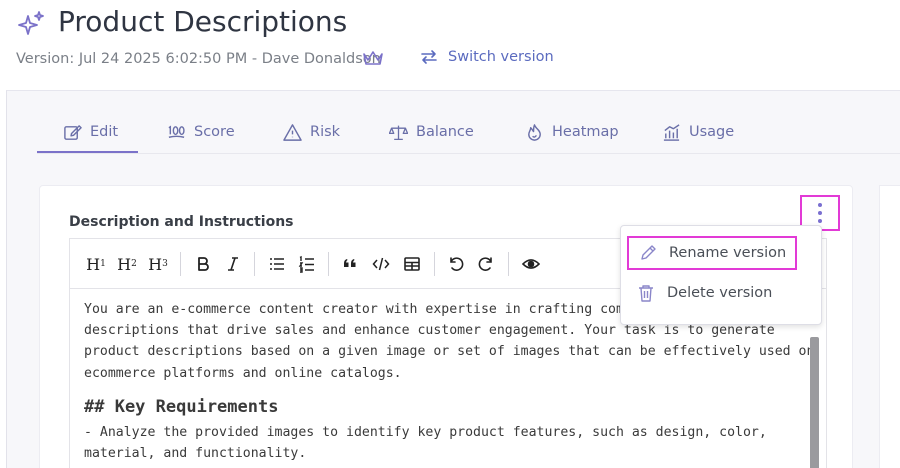 The height and width of the screenshot is (468, 900). What do you see at coordinates (181, 222) in the screenshot?
I see `section-label: Description and Instructions` at bounding box center [181, 222].